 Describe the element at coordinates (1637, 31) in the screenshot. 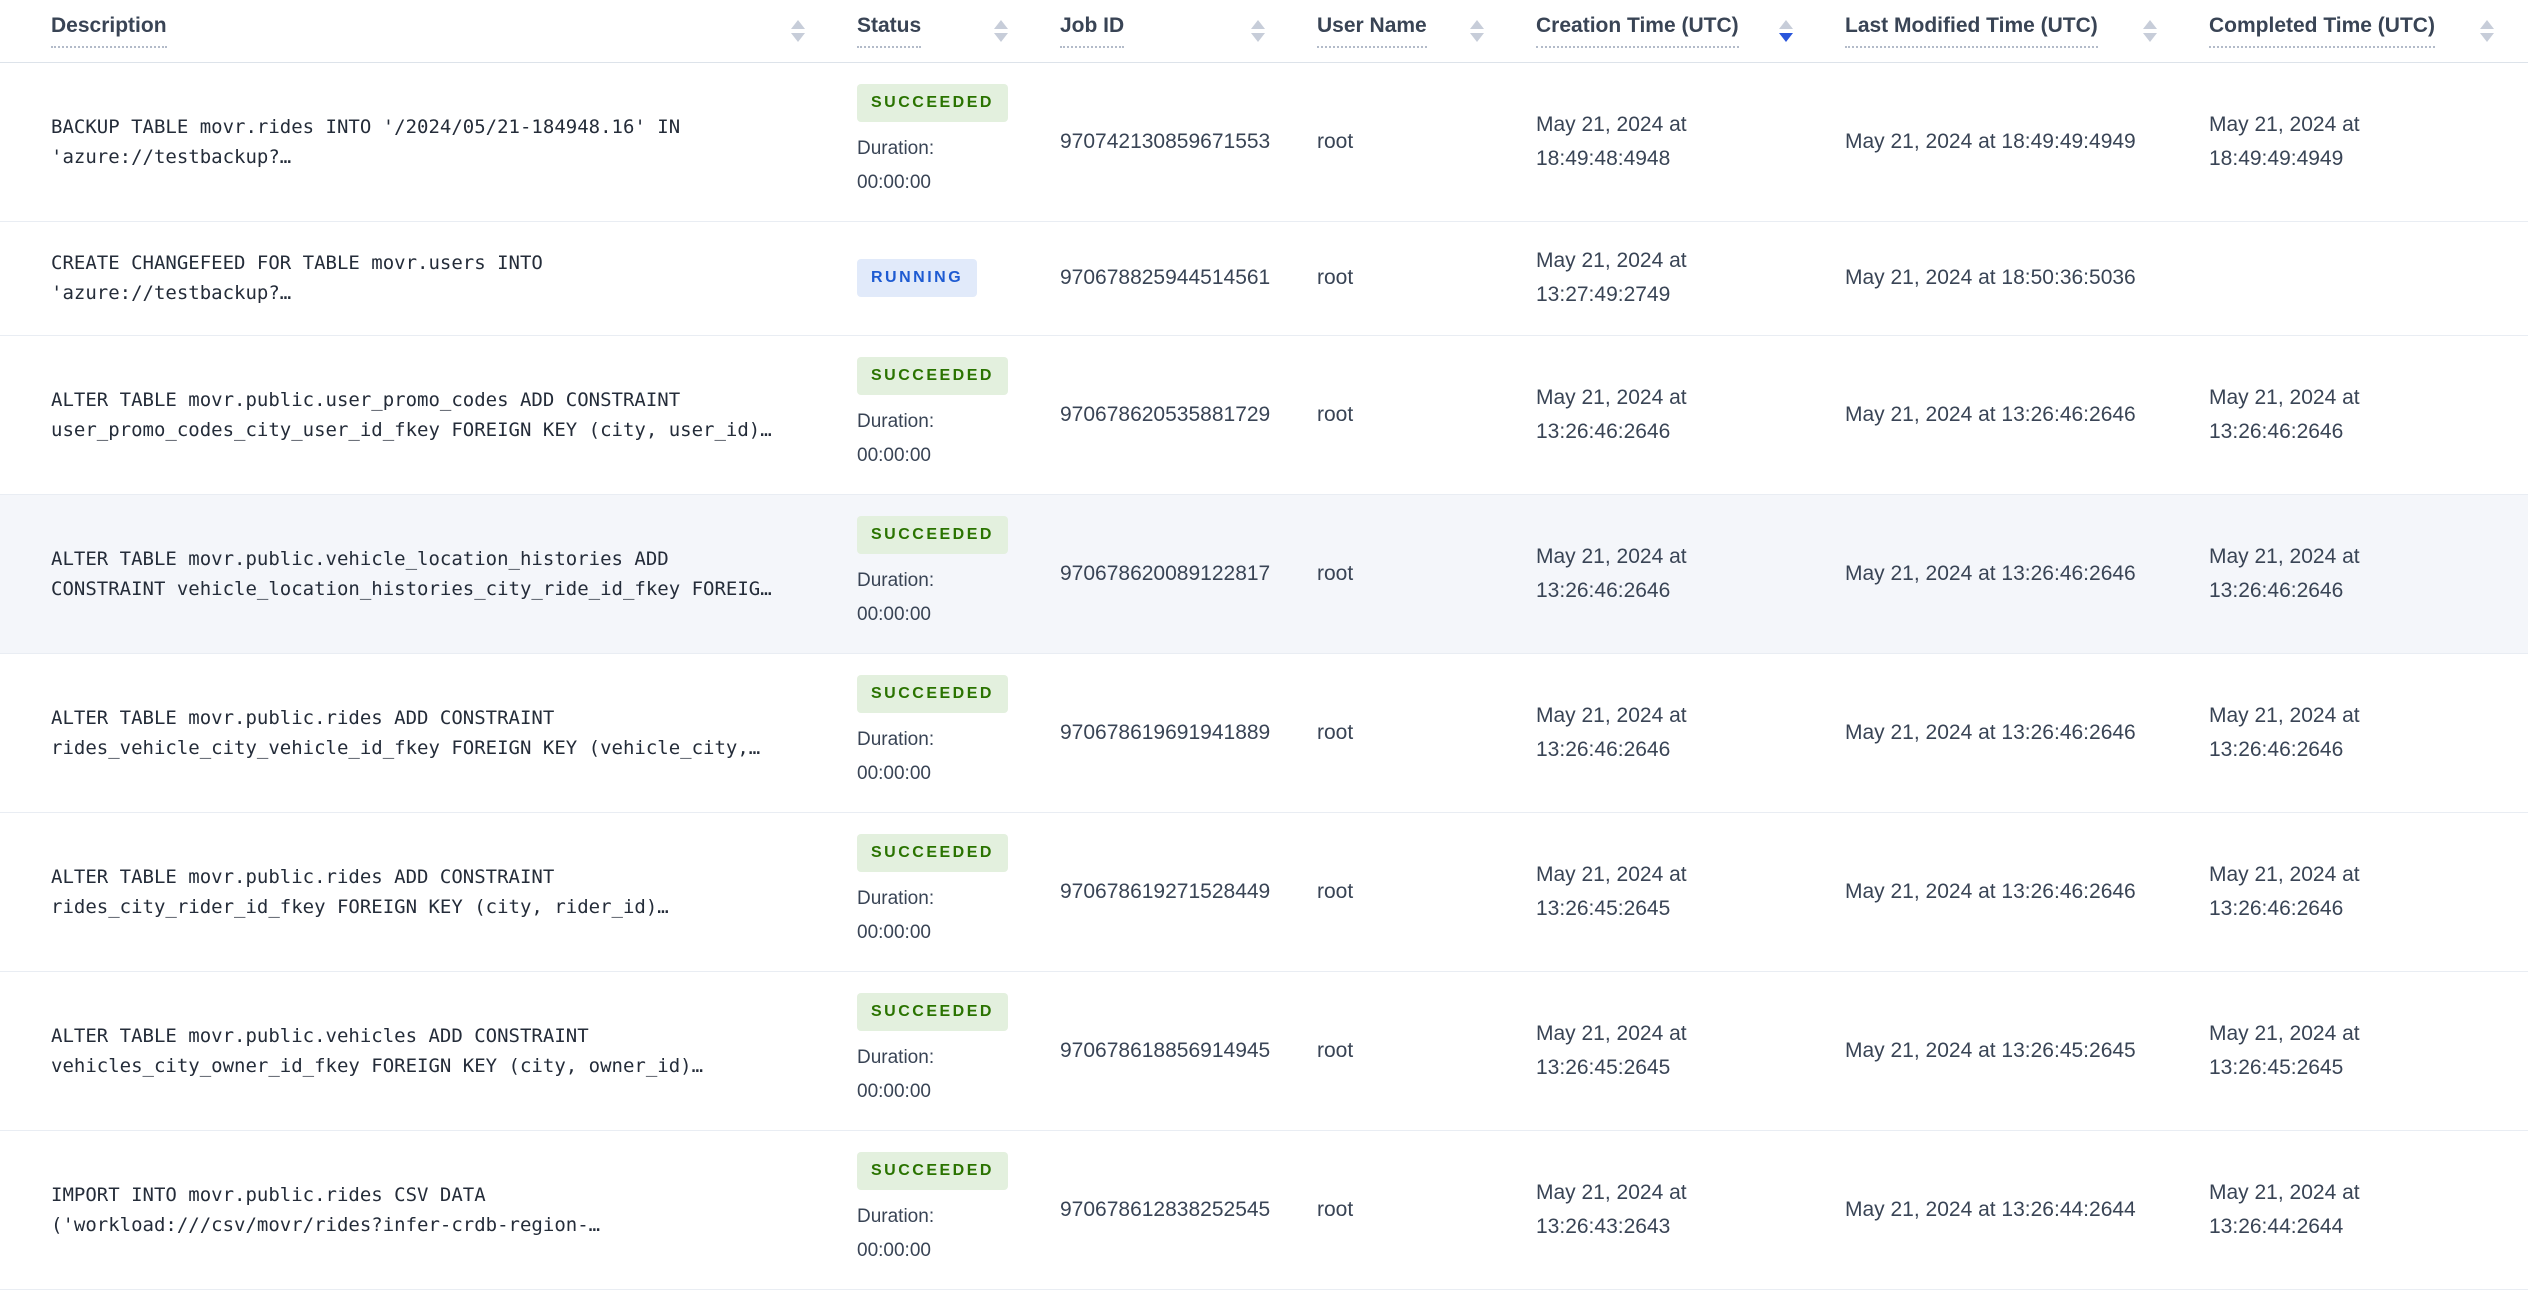

I see `column-header-label: Creation Time (UTC)` at that location.